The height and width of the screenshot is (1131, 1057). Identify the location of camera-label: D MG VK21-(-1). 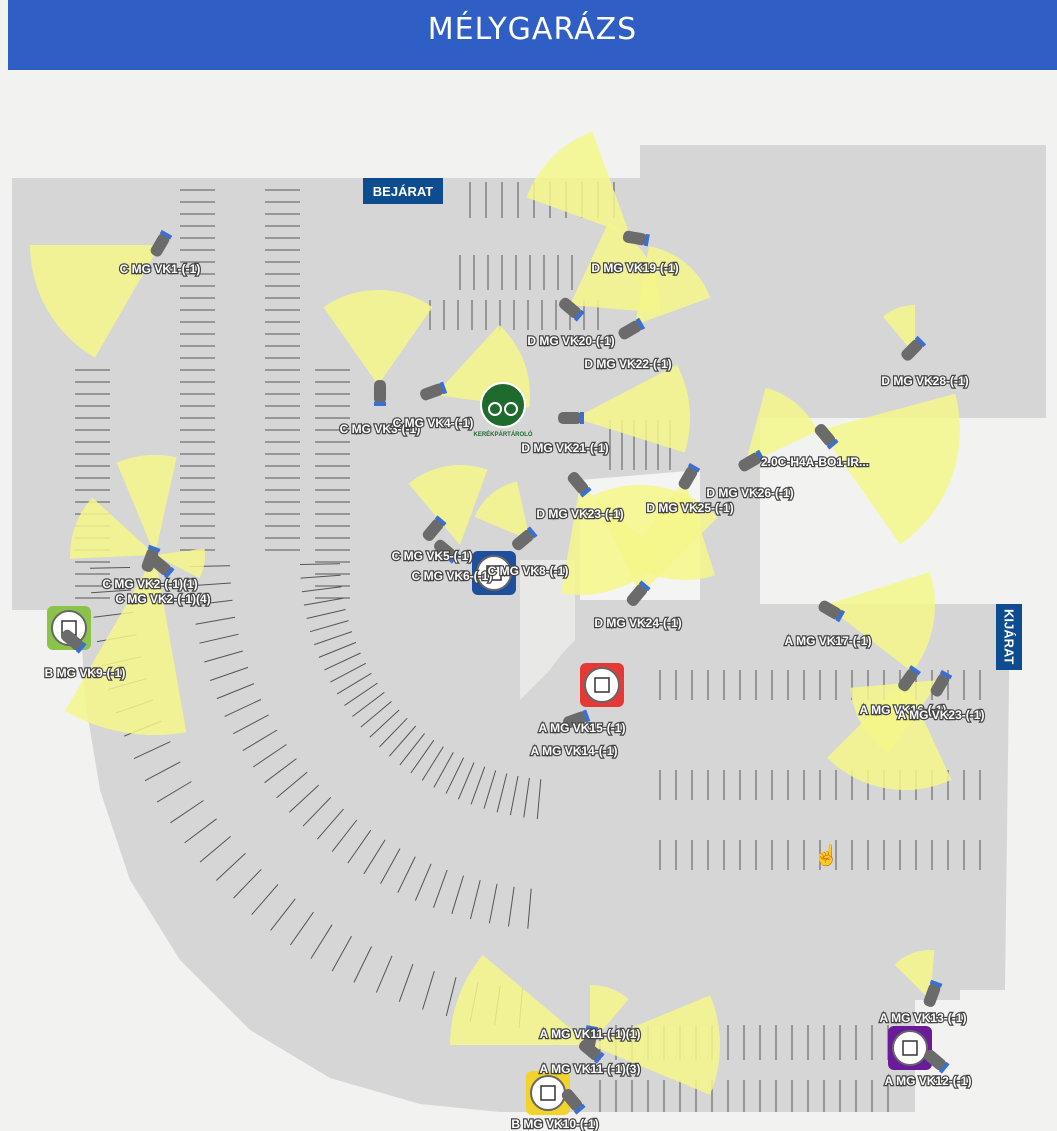
(565, 448).